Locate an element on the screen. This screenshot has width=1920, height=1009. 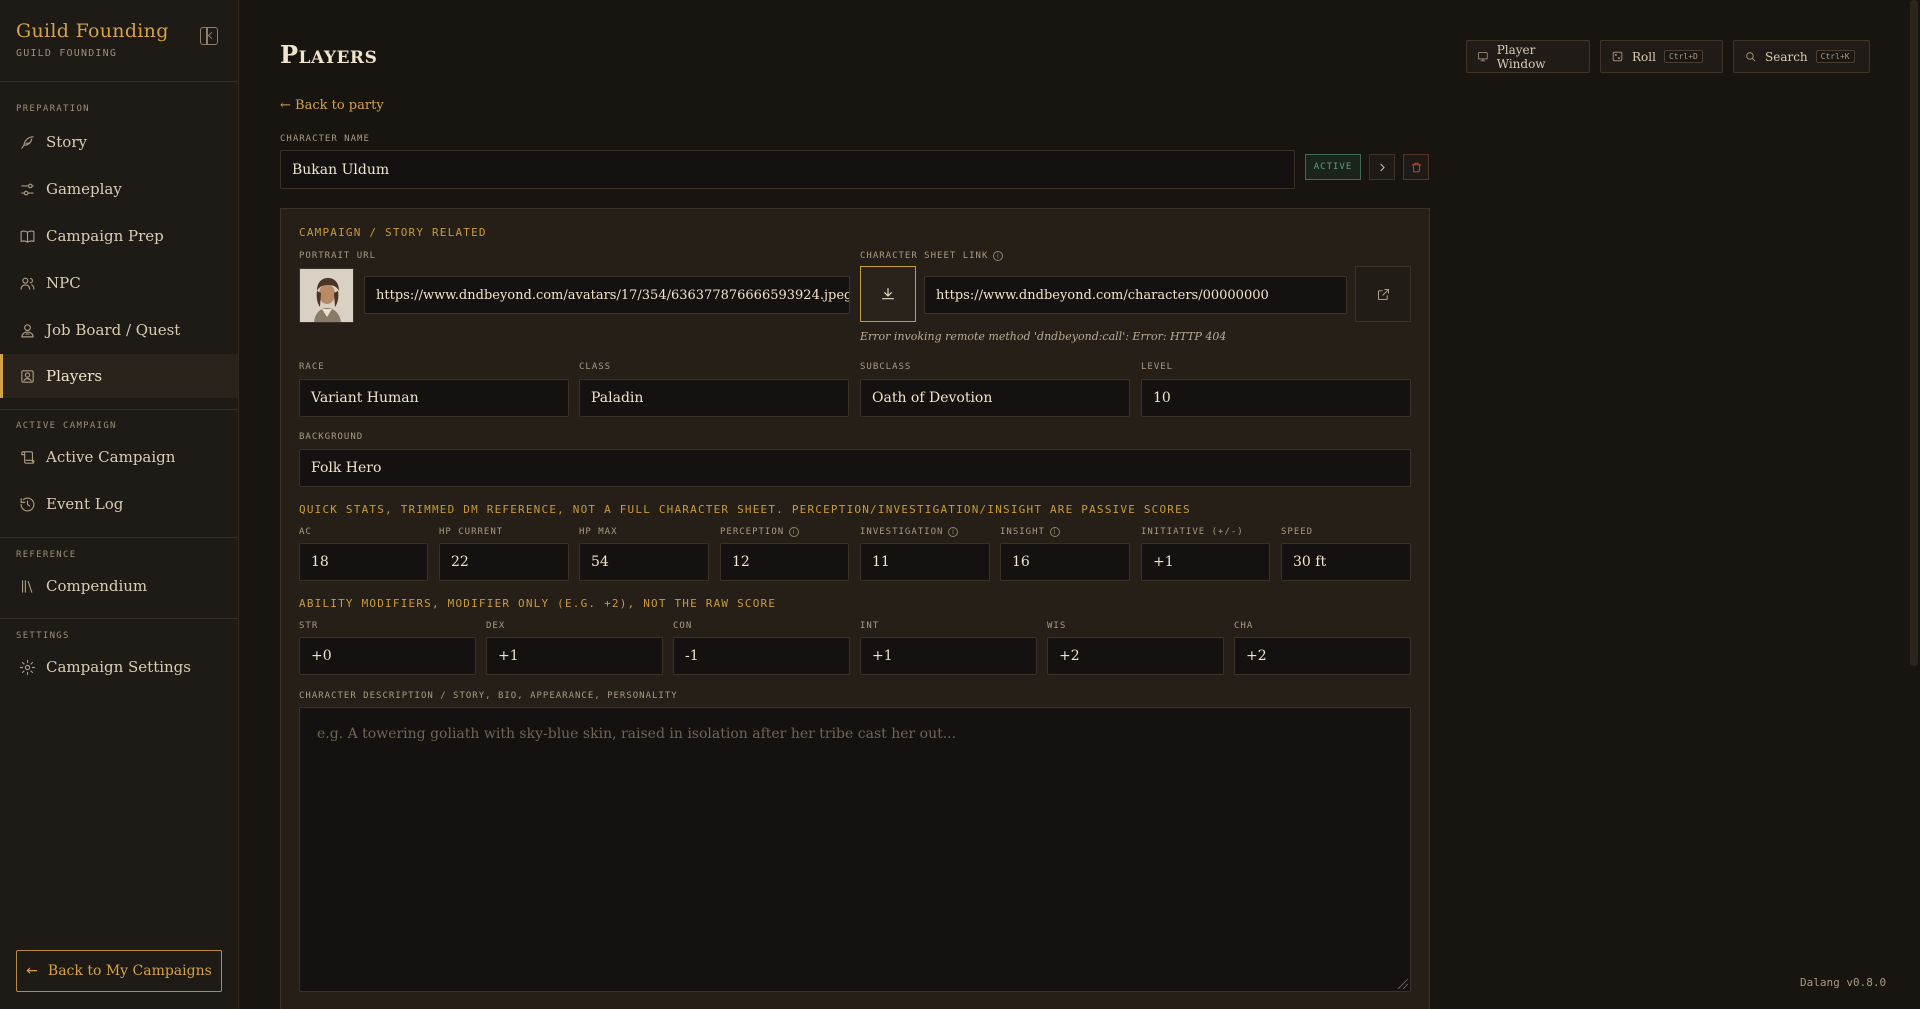
player-window-label: Player Window is located at coordinates (1521, 56).